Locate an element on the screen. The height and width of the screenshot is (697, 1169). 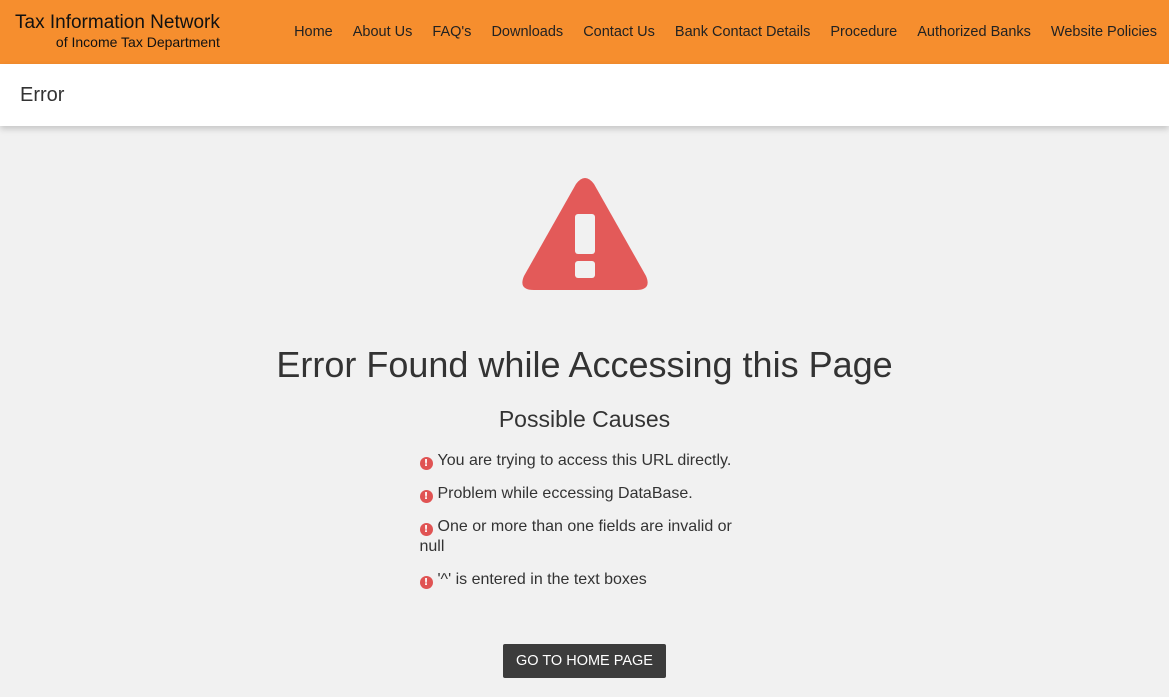
nav-bank-contact-details: Bank Contact Details is located at coordinates (742, 32).